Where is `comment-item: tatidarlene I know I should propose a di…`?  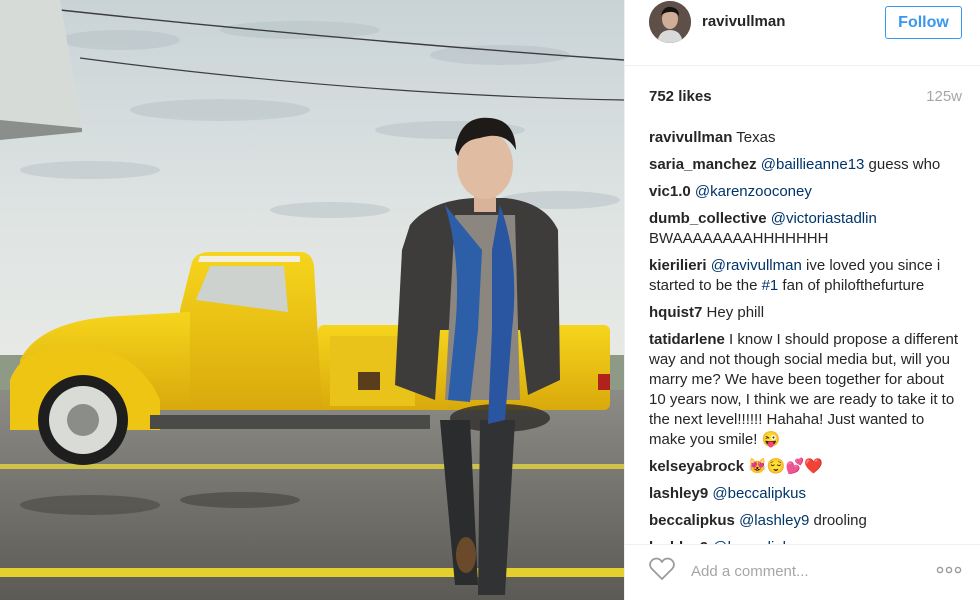 comment-item: tatidarlene I know I should propose a di… is located at coordinates (806, 390).